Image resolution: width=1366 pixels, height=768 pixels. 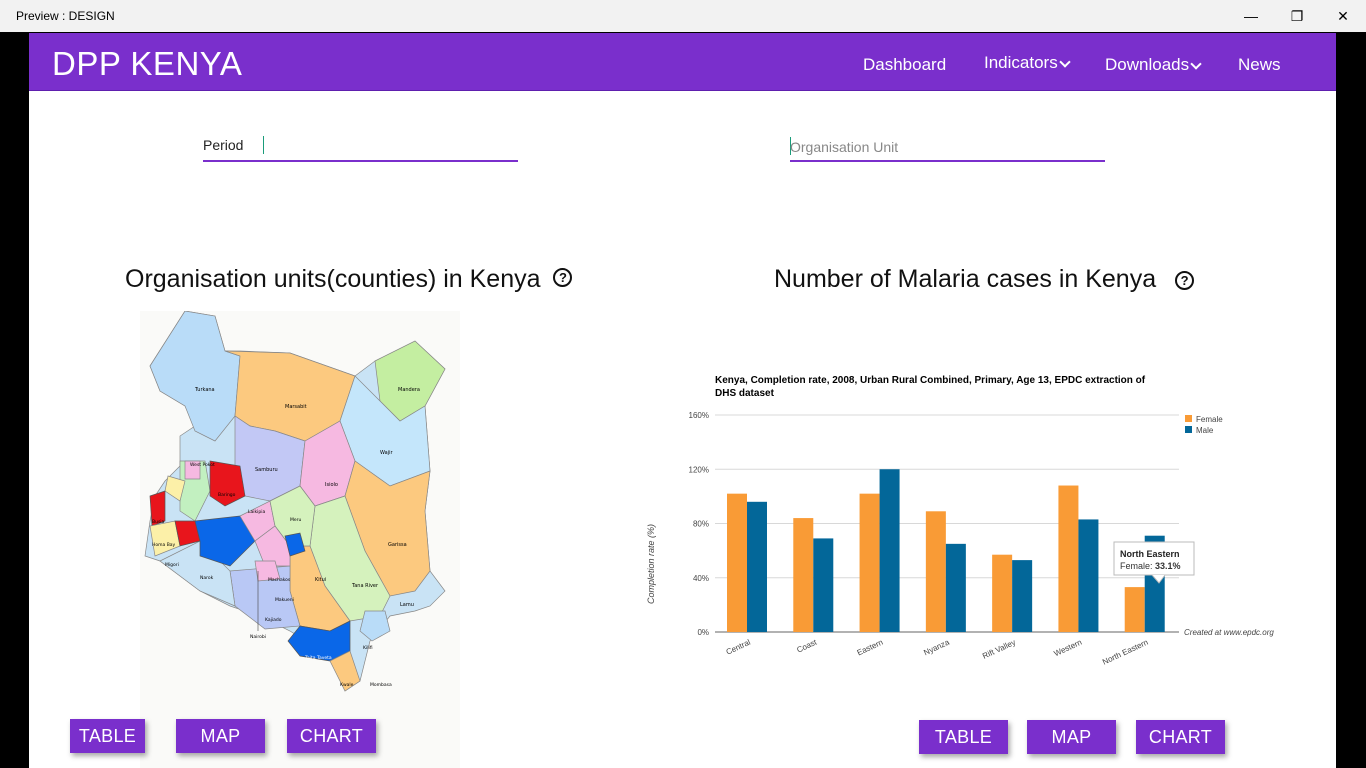 What do you see at coordinates (745, 393) in the screenshot?
I see `chart-title-line2: DHS dataset` at bounding box center [745, 393].